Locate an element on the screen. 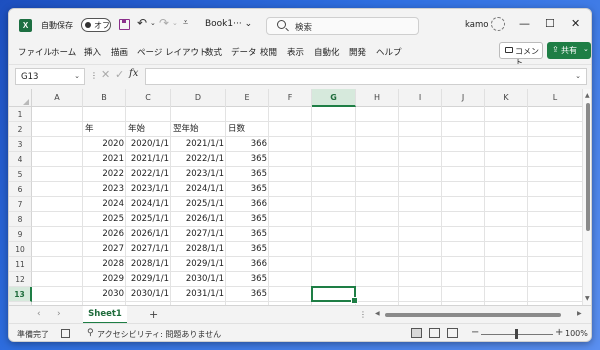 The height and width of the screenshot is (350, 600). tab-insert: 挿入 is located at coordinates (92, 52).